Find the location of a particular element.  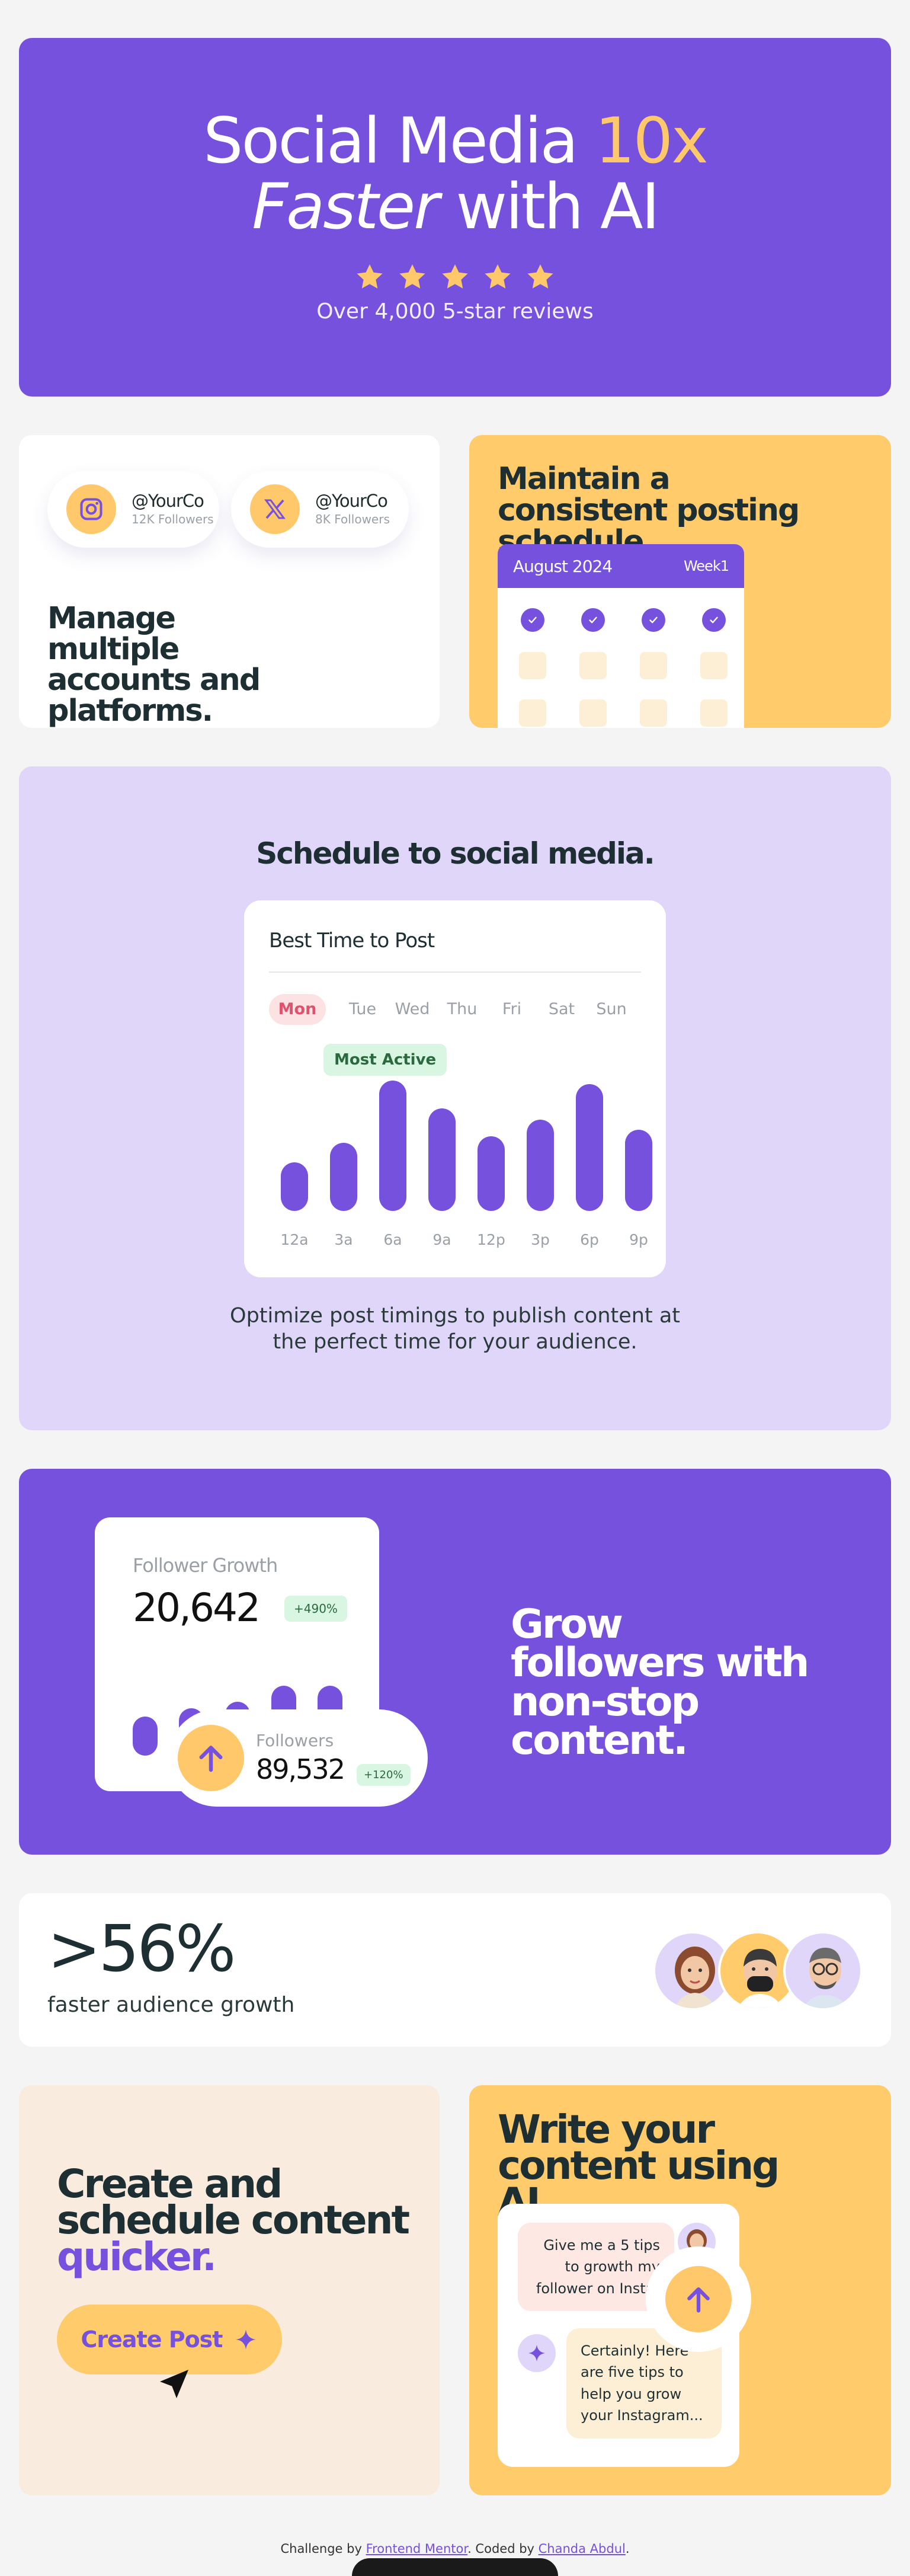

create-post-button: Create Post is located at coordinates (169, 2339).